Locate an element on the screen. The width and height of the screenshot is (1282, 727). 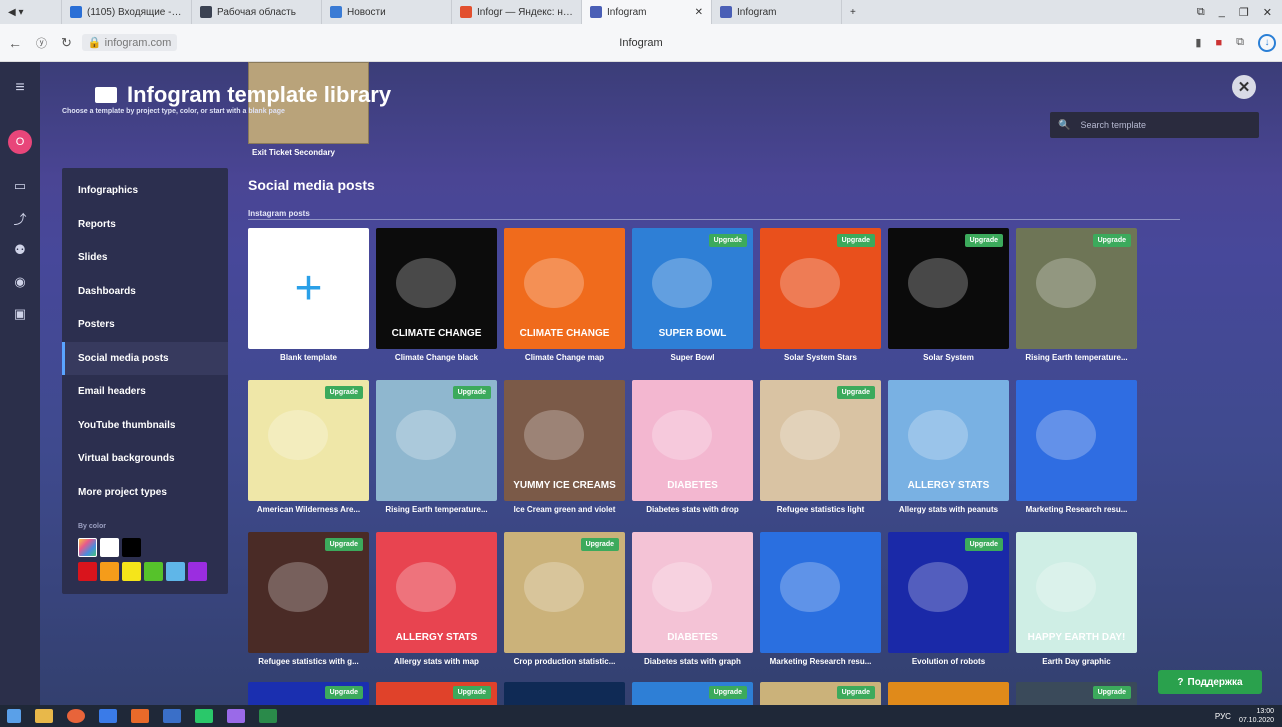
template-thumbnail: HAPPY EARTH DAY! is located at coordinates (1076, 592).